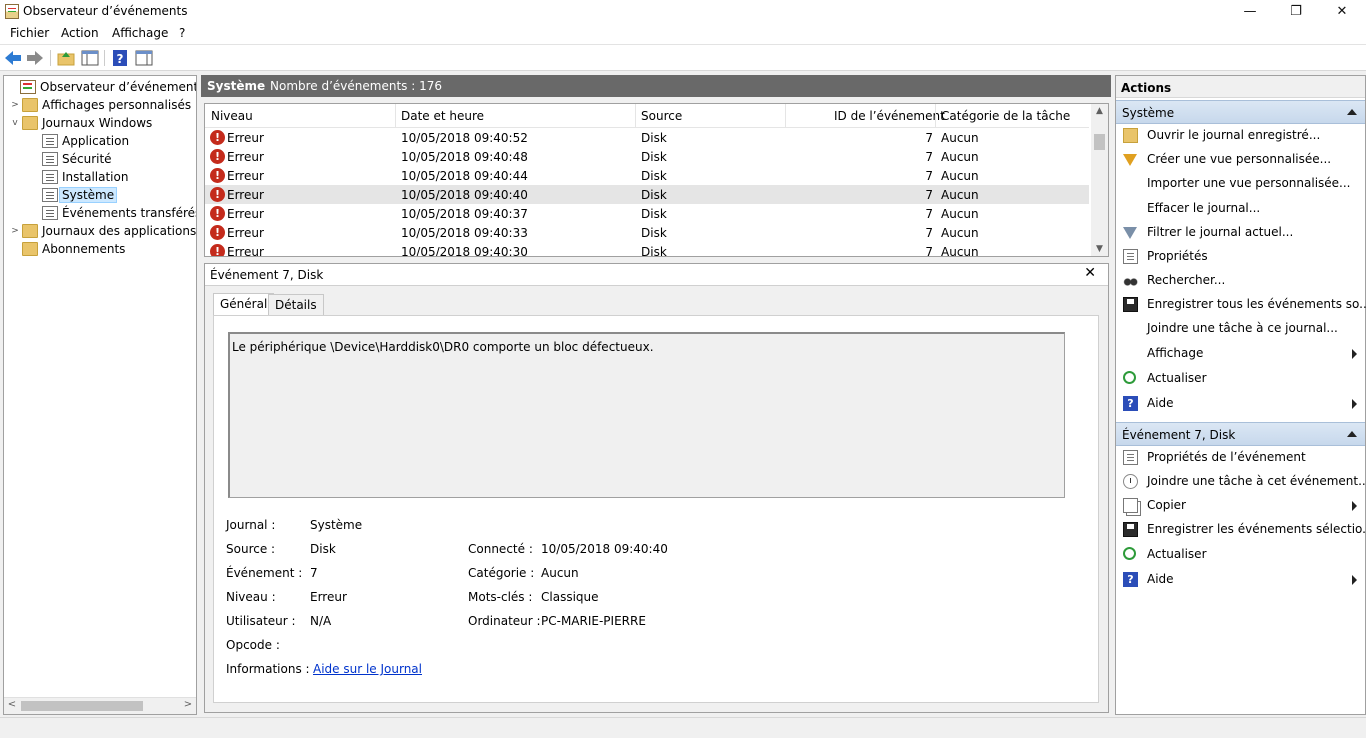 The width and height of the screenshot is (1366, 738). What do you see at coordinates (464, 195) in the screenshot?
I see `cell-date: 10/05/2018 09:40:40` at bounding box center [464, 195].